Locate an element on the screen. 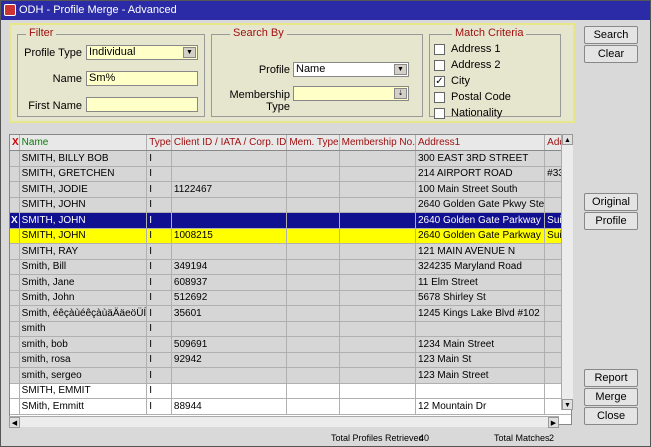  scroll-left-icon: ◀ is located at coordinates (14, 422).